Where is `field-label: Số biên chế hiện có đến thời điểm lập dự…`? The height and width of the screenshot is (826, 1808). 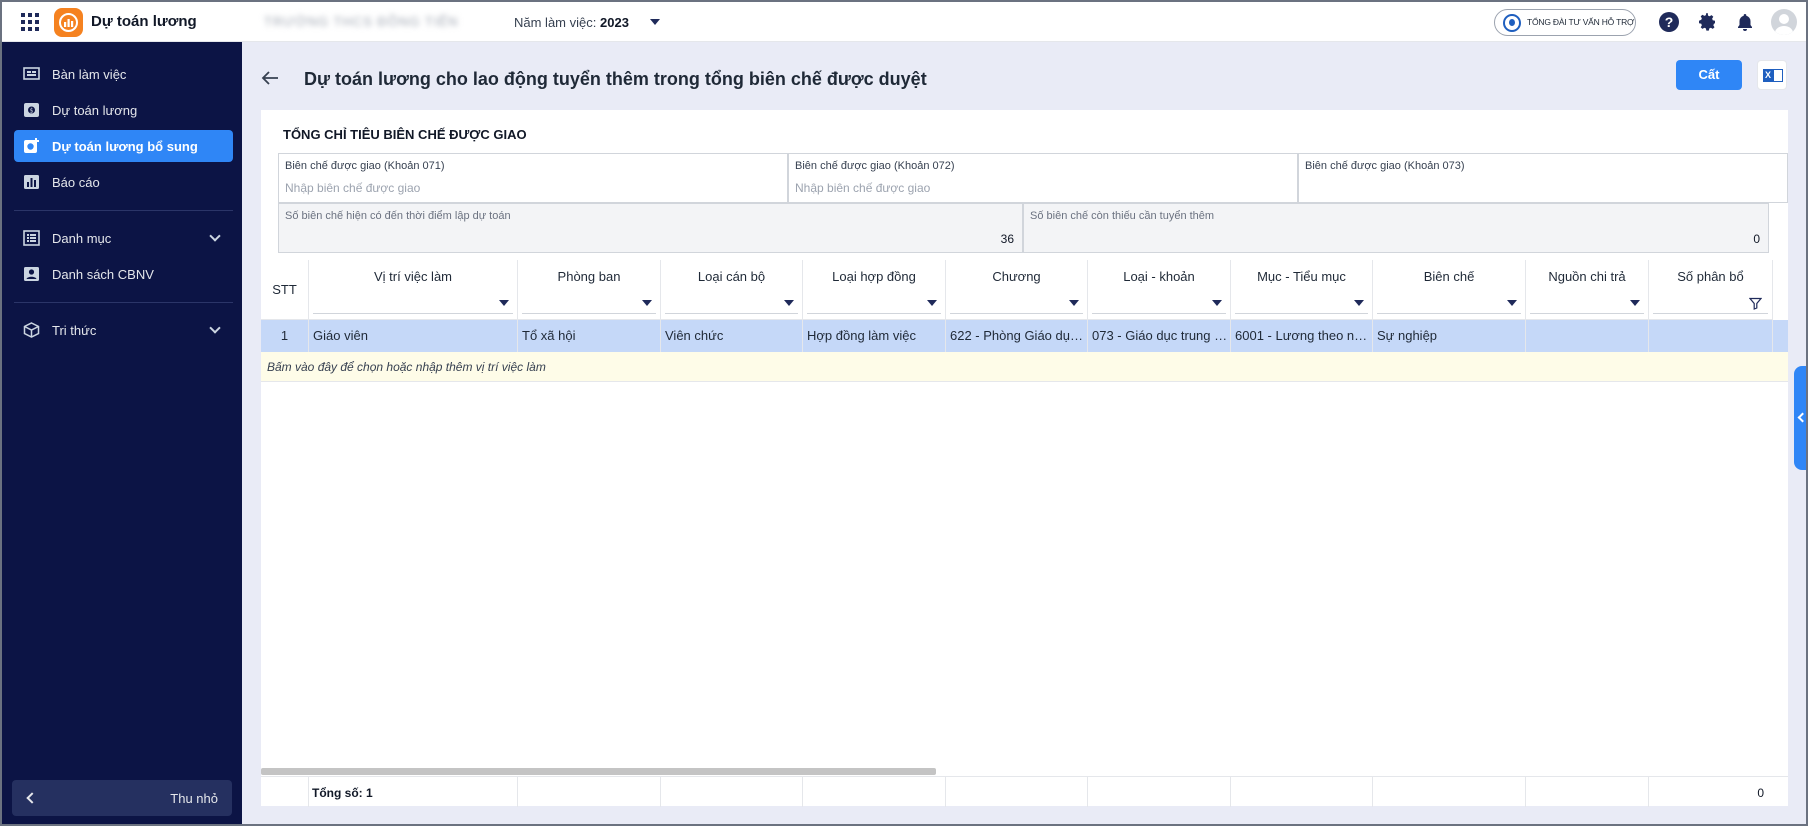
field-label: Số biên chế hiện có đến thời điểm lập dự… is located at coordinates (398, 216).